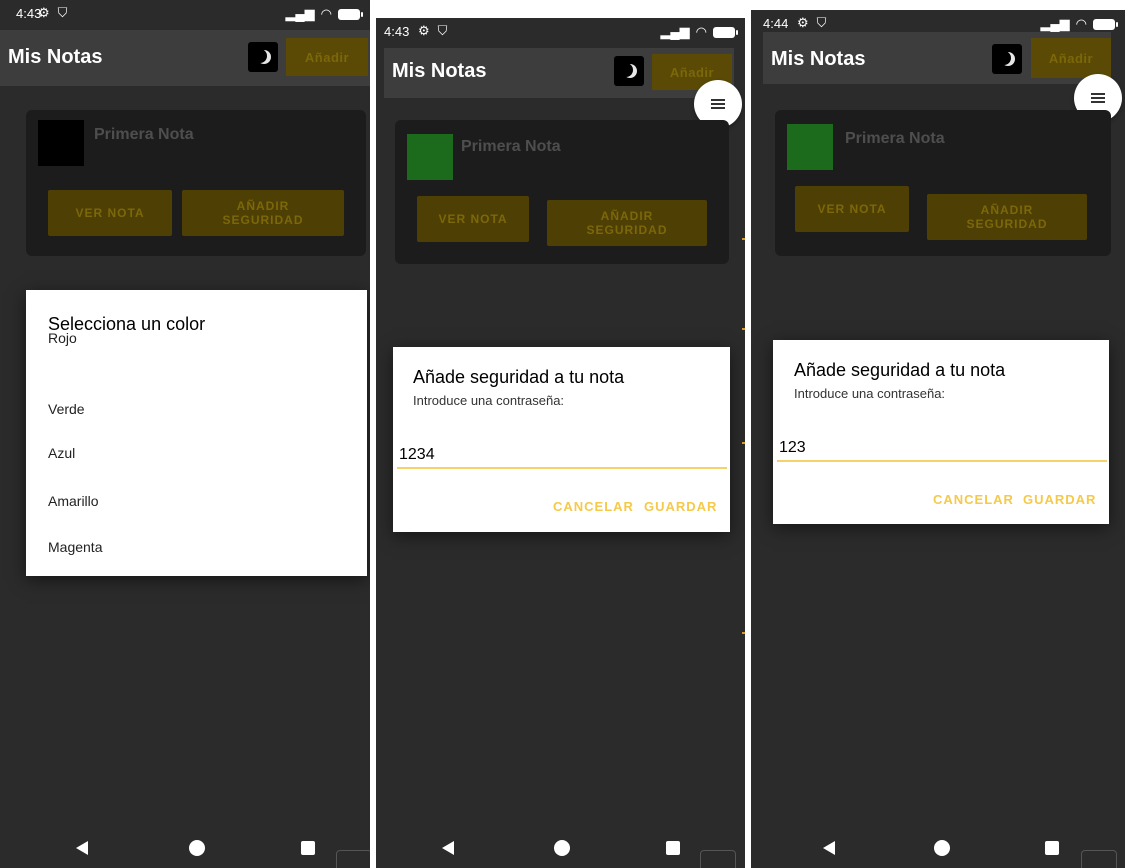  What do you see at coordinates (397, 31) in the screenshot?
I see `status-time: 4:43` at bounding box center [397, 31].